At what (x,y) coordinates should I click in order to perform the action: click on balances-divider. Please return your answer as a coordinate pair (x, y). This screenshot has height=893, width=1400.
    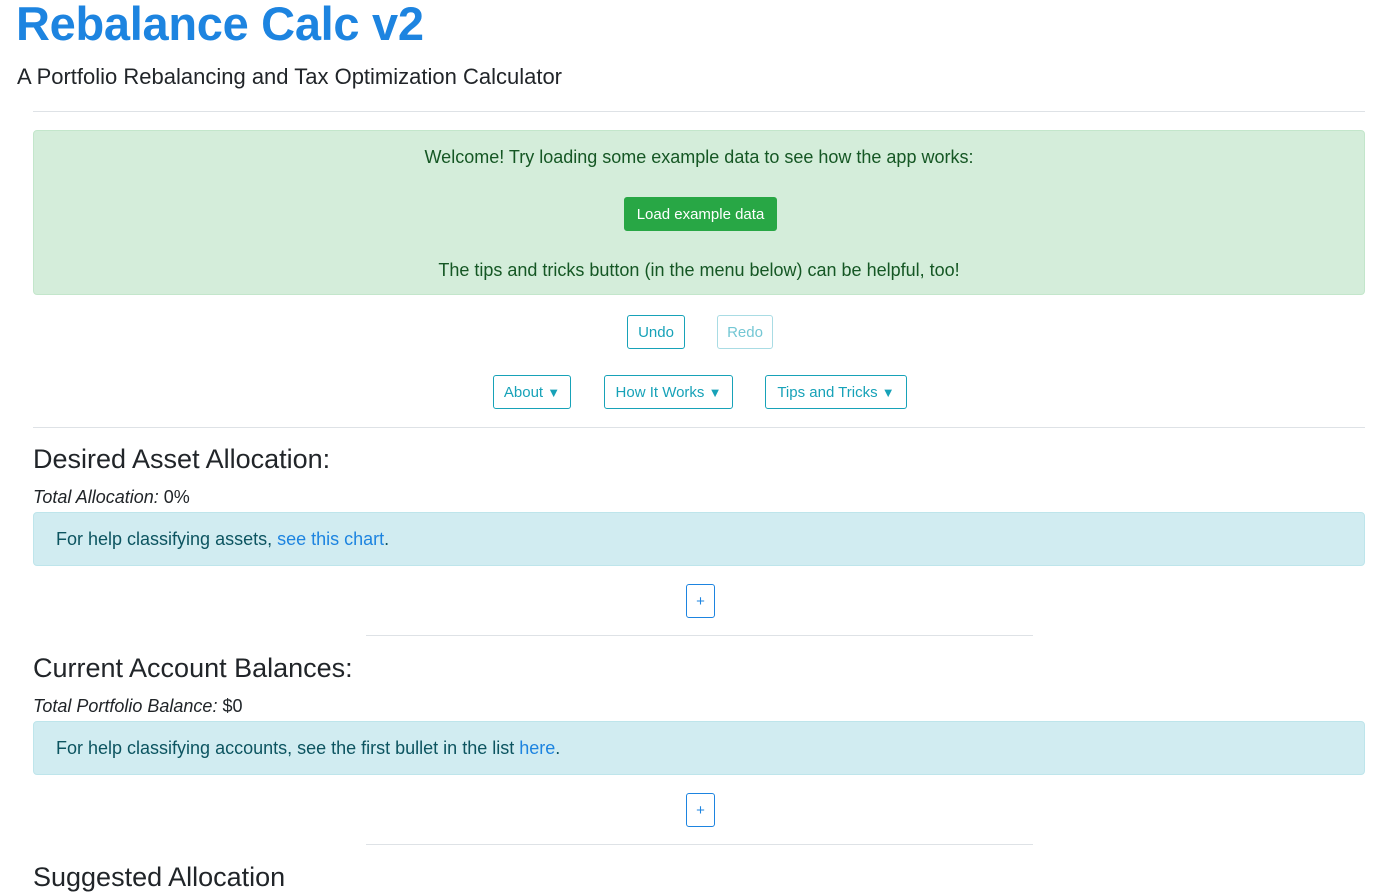
    Looking at the image, I should click on (699, 844).